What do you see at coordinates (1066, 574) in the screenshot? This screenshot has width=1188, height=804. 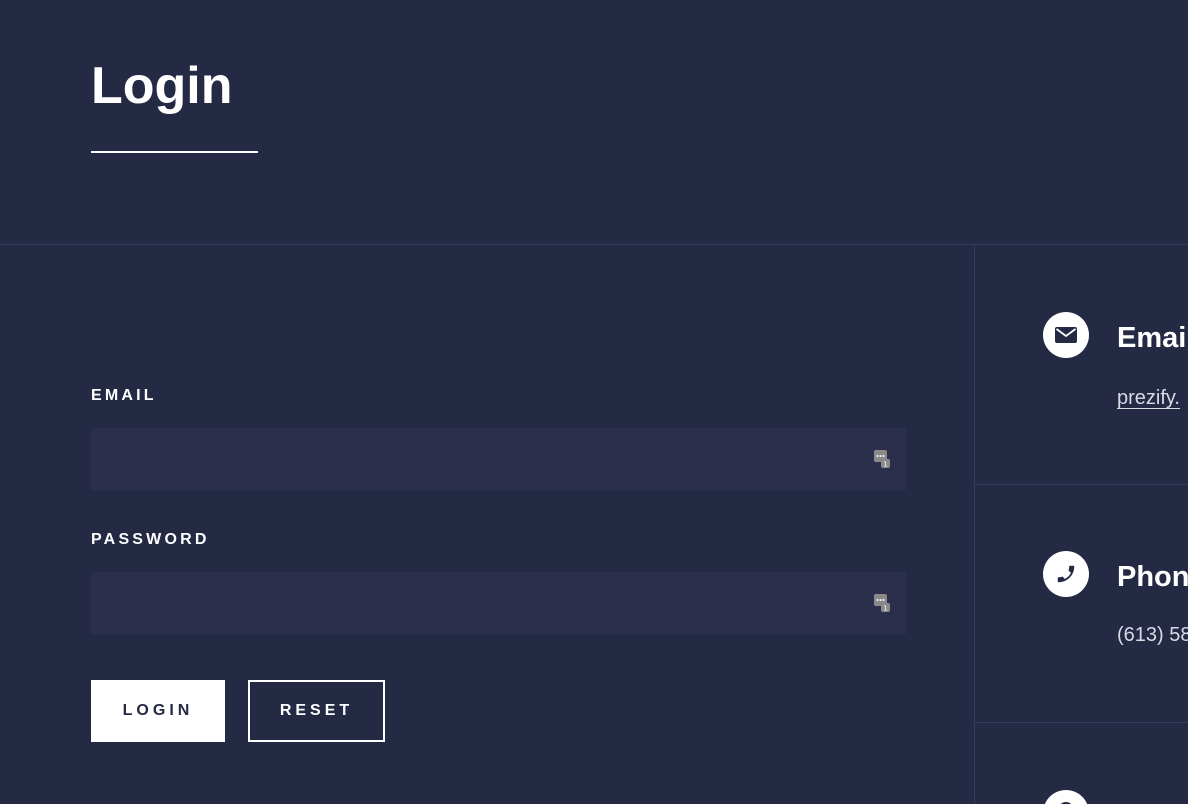 I see `phone-icon` at bounding box center [1066, 574].